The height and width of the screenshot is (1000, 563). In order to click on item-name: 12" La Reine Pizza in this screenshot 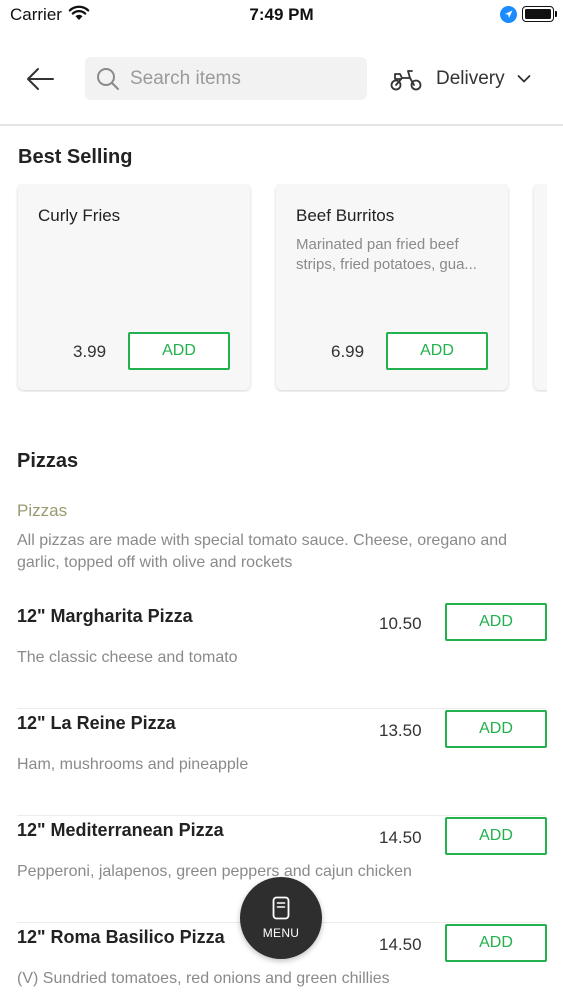, I will do `click(96, 723)`.